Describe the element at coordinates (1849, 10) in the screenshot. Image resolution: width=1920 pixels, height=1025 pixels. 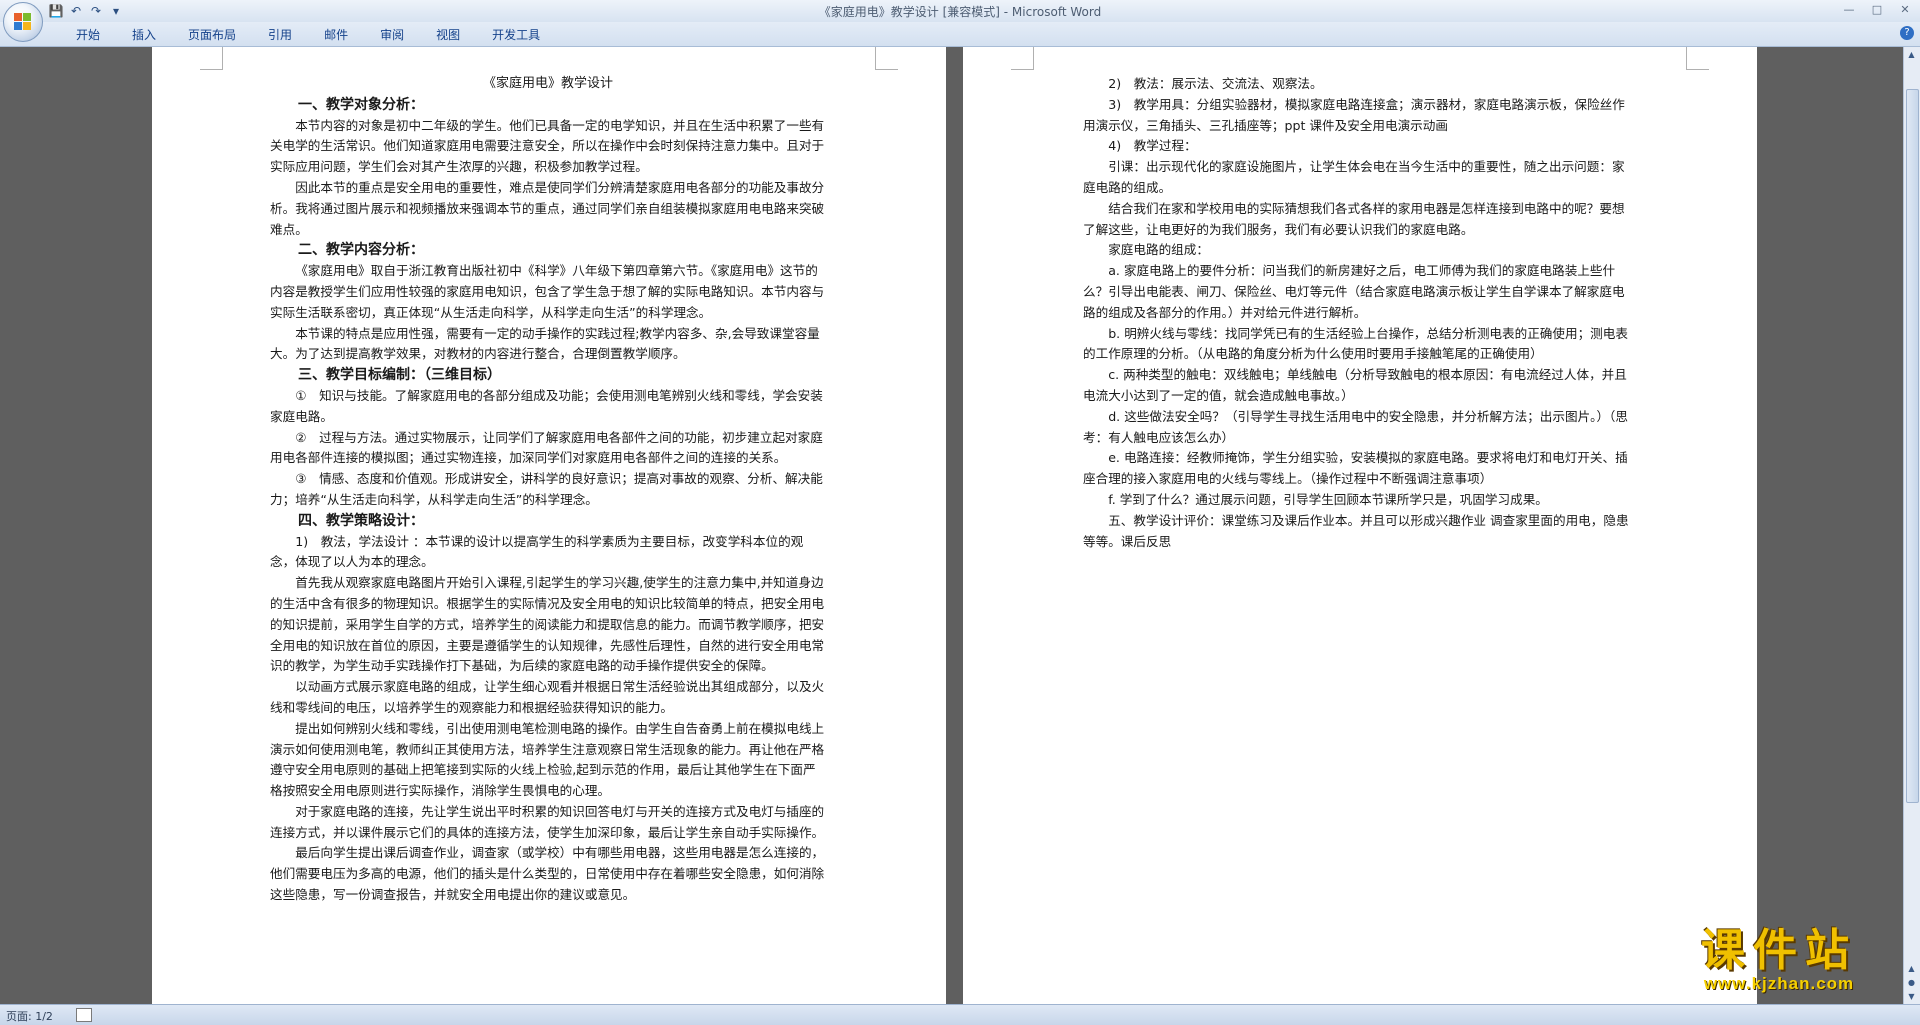
I see `minimize-icon: —` at that location.